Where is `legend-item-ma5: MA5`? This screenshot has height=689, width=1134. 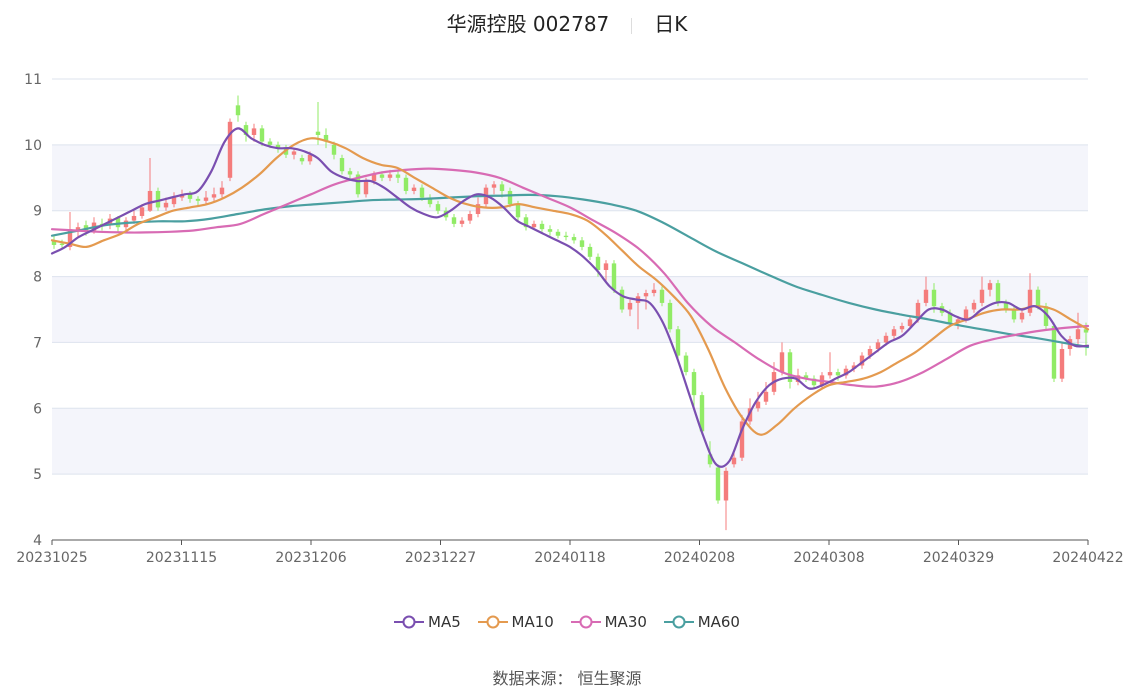
legend-item-ma5: MA5 is located at coordinates (427, 622).